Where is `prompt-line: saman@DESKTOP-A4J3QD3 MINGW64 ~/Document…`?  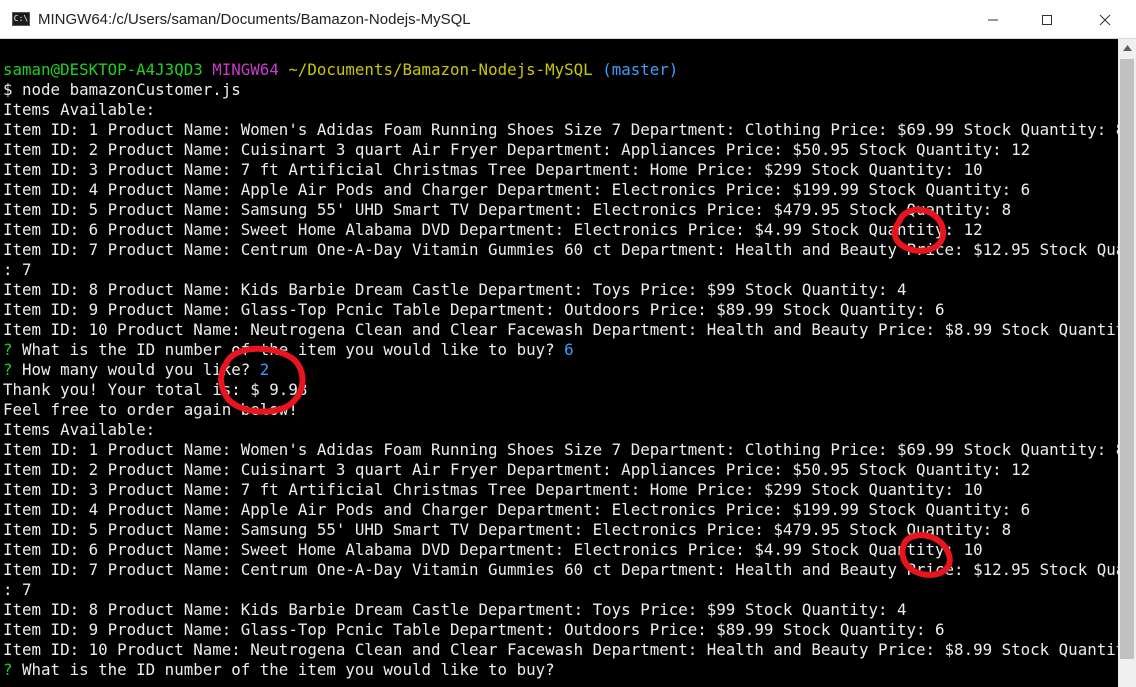
prompt-line: saman@DESKTOP-A4J3QD3 MINGW64 ~/Document… is located at coordinates (560, 70).